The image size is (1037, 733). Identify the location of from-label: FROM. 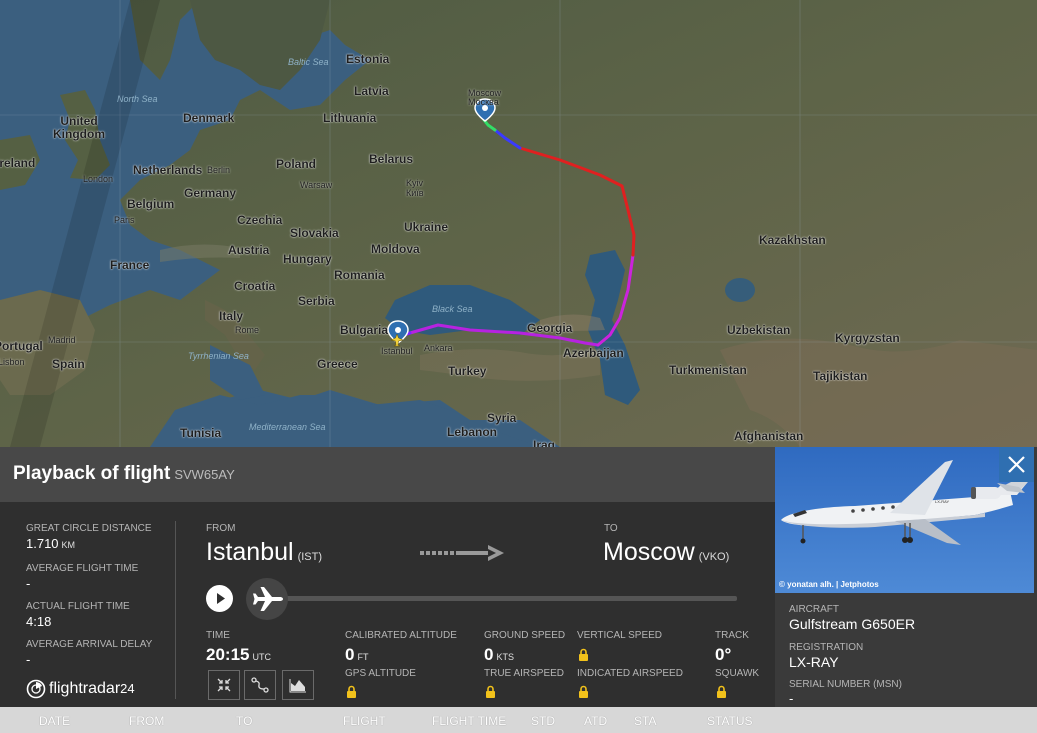
(221, 528).